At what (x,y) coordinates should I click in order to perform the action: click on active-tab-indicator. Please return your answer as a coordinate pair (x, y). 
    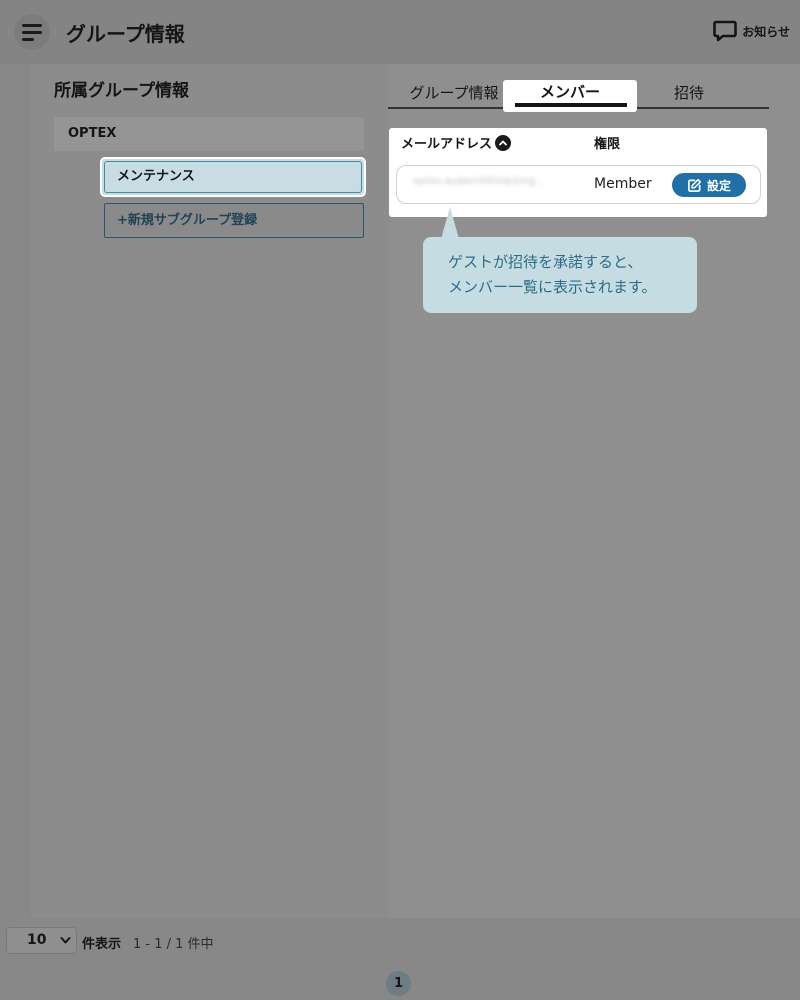
    Looking at the image, I should click on (571, 105).